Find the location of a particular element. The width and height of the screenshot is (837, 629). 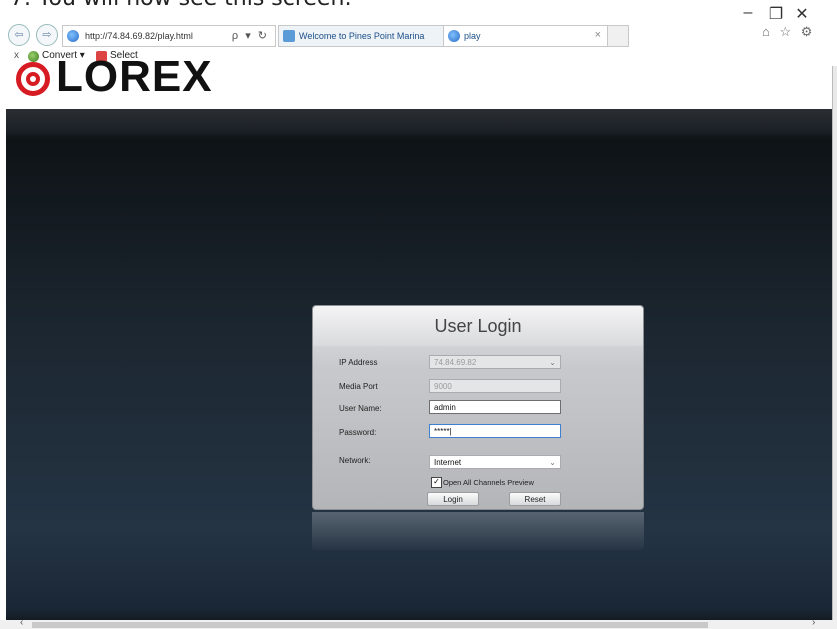

tab-label: play is located at coordinates (472, 36).